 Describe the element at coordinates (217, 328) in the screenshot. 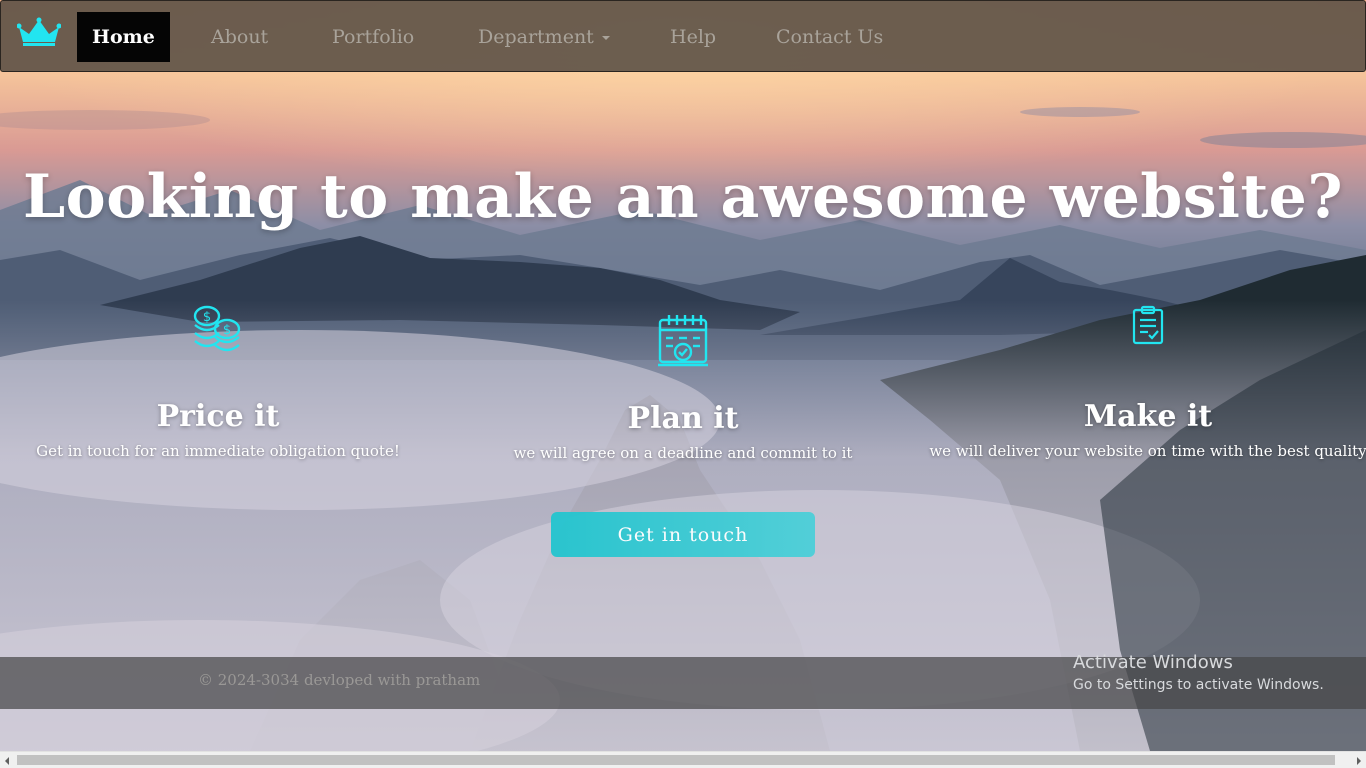

I see `coins-icon: $ $` at that location.